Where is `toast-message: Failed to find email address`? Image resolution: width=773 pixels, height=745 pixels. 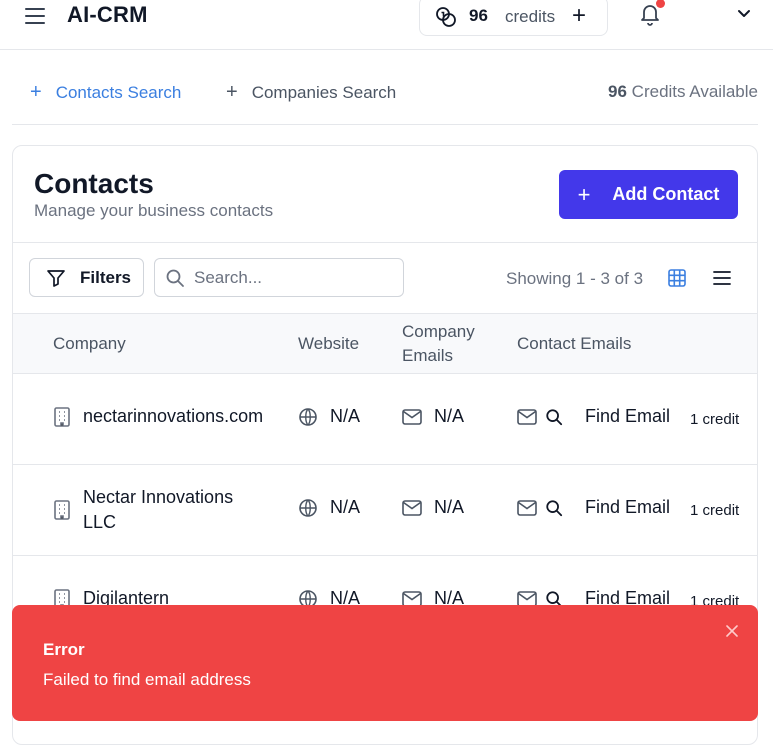
toast-message: Failed to find email address is located at coordinates (147, 679).